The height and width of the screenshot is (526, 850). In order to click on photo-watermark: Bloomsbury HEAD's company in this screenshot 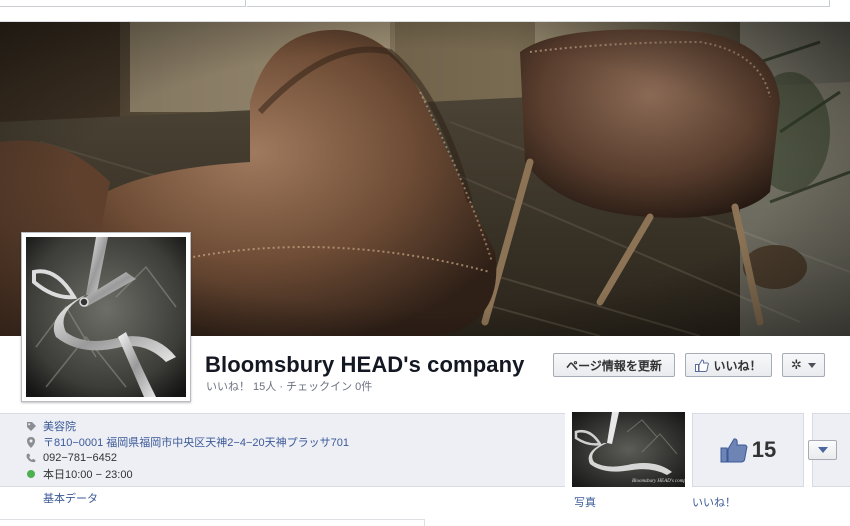, I will do `click(658, 481)`.